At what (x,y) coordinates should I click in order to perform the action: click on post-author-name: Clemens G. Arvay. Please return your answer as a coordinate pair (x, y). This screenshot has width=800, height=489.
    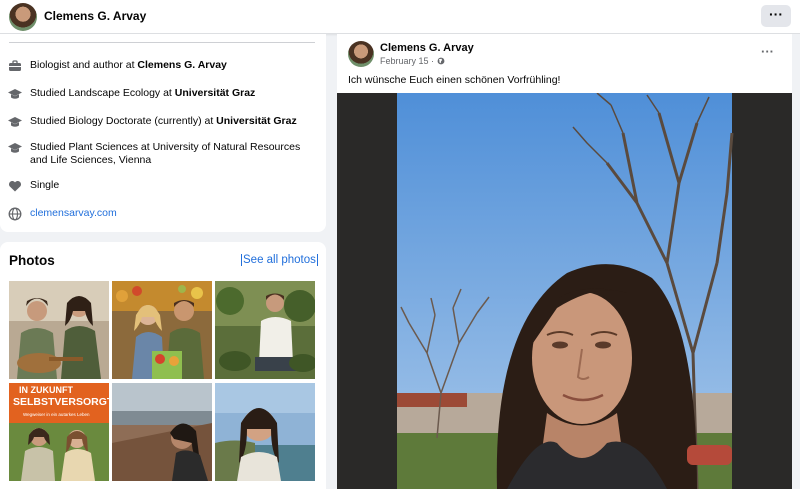
    Looking at the image, I should click on (427, 48).